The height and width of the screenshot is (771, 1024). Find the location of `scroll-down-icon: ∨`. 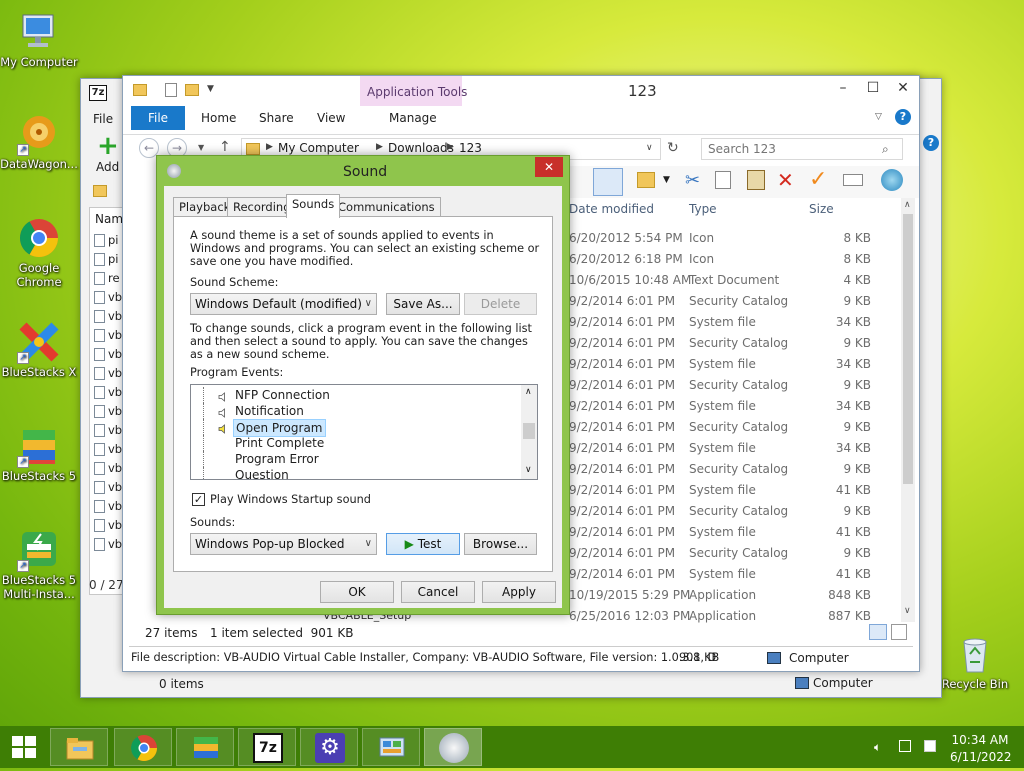

scroll-down-icon: ∨ is located at coordinates (528, 470).